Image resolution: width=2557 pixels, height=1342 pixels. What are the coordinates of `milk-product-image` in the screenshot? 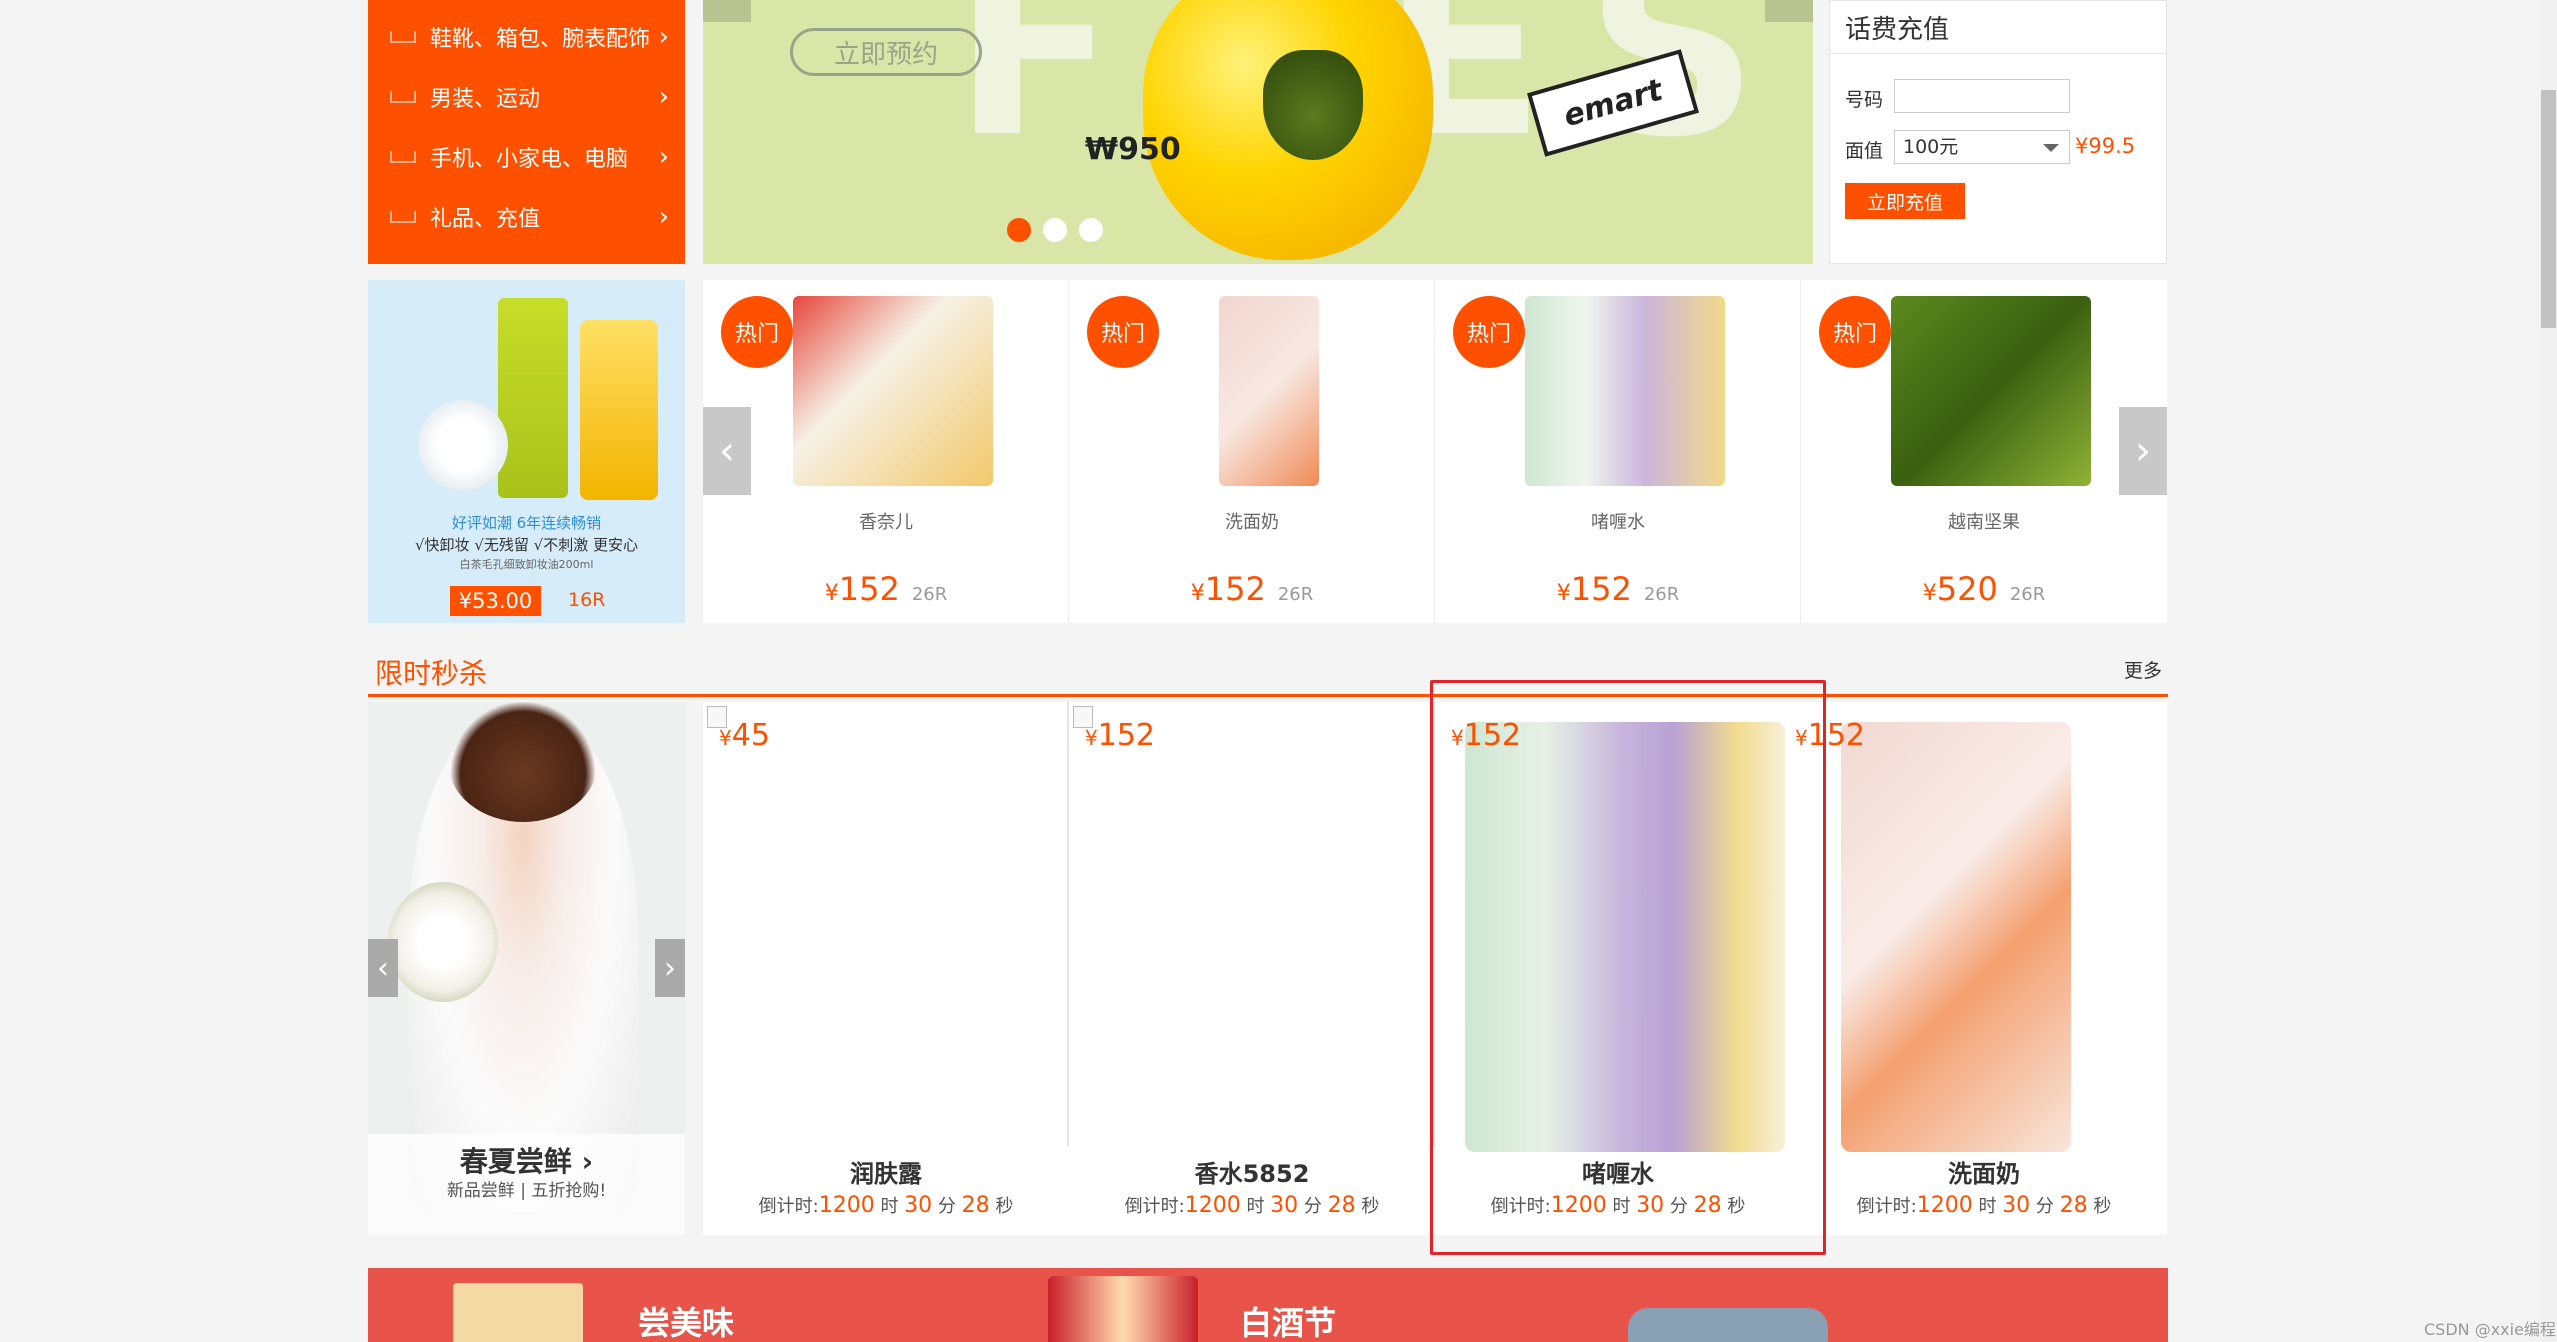 It's located at (893, 391).